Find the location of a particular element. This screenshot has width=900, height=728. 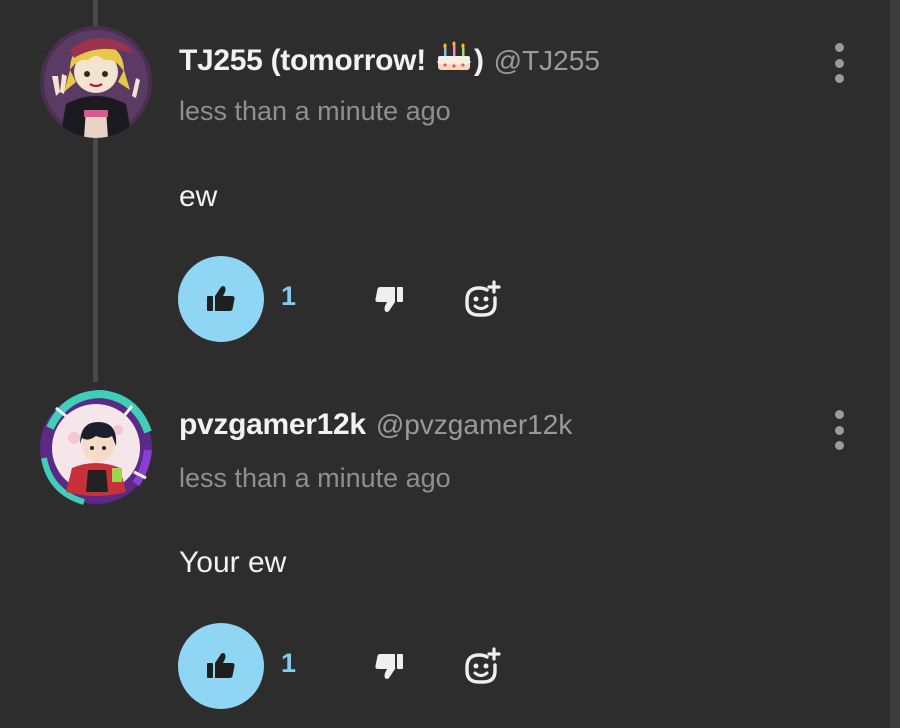

comment-header: TJ255 (tomorrow! ) @TJ255 is located at coordinates (389, 59).